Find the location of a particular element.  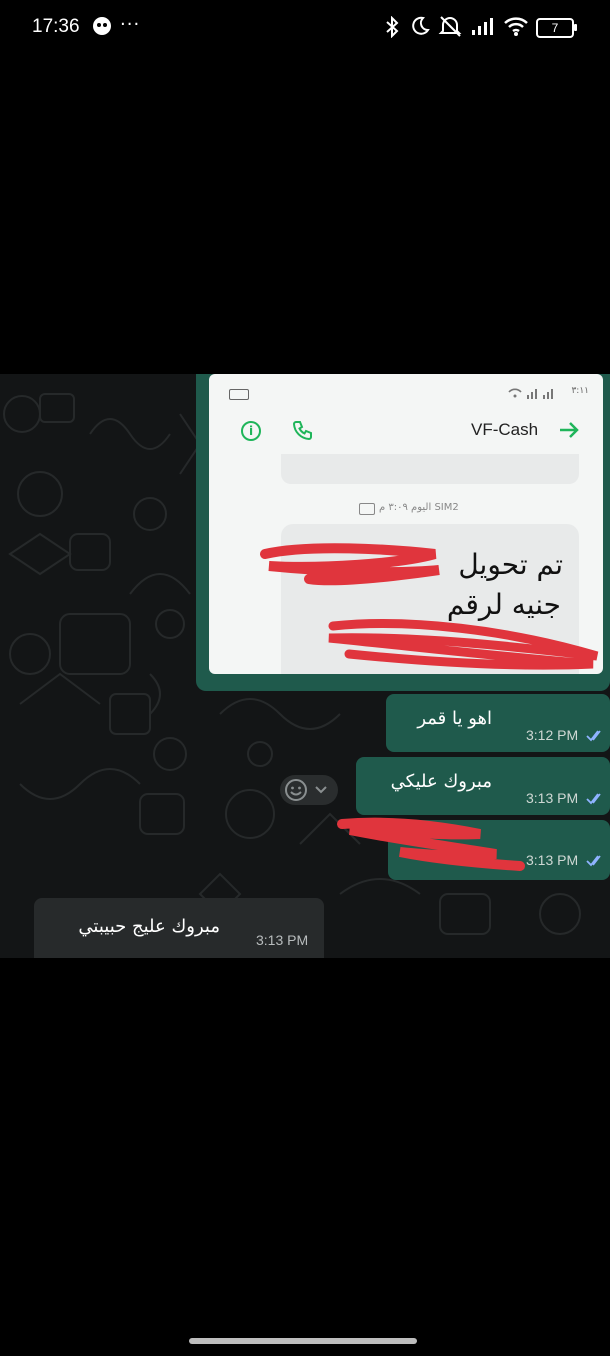

reaction-button is located at coordinates (309, 790).